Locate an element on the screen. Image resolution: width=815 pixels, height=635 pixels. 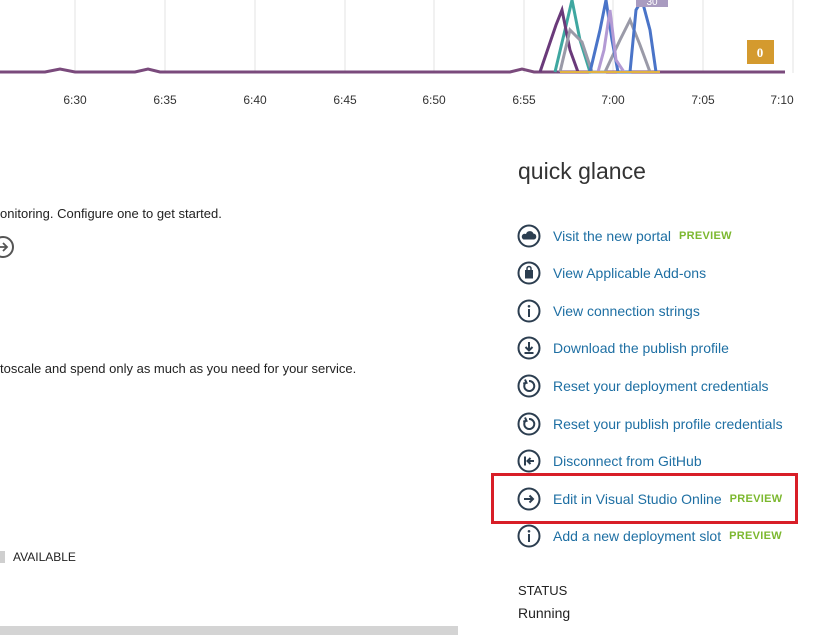
marker-current-label: 0 is located at coordinates (760, 52).